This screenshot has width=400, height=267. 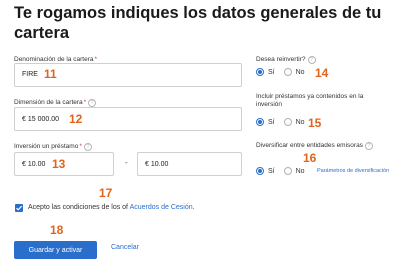 I want to click on portfolio-size-value: € 15 000.00, so click(x=40, y=119).